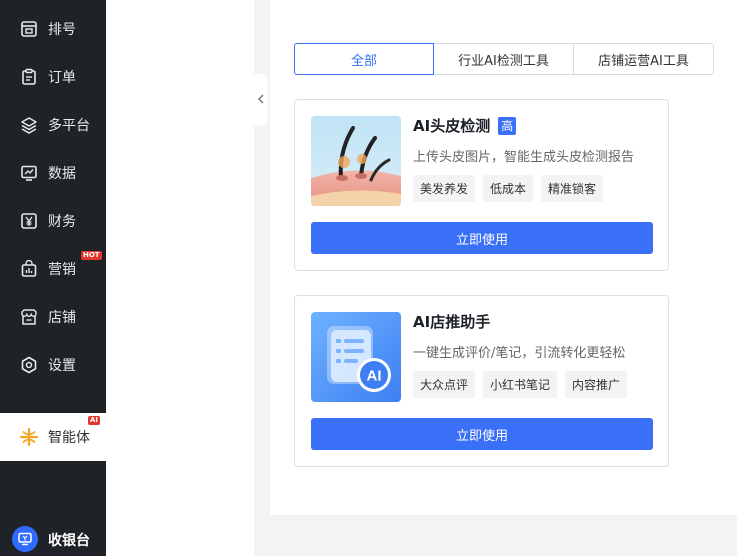 Image resolution: width=737 pixels, height=556 pixels. I want to click on tag-chip: 内容推广, so click(596, 384).